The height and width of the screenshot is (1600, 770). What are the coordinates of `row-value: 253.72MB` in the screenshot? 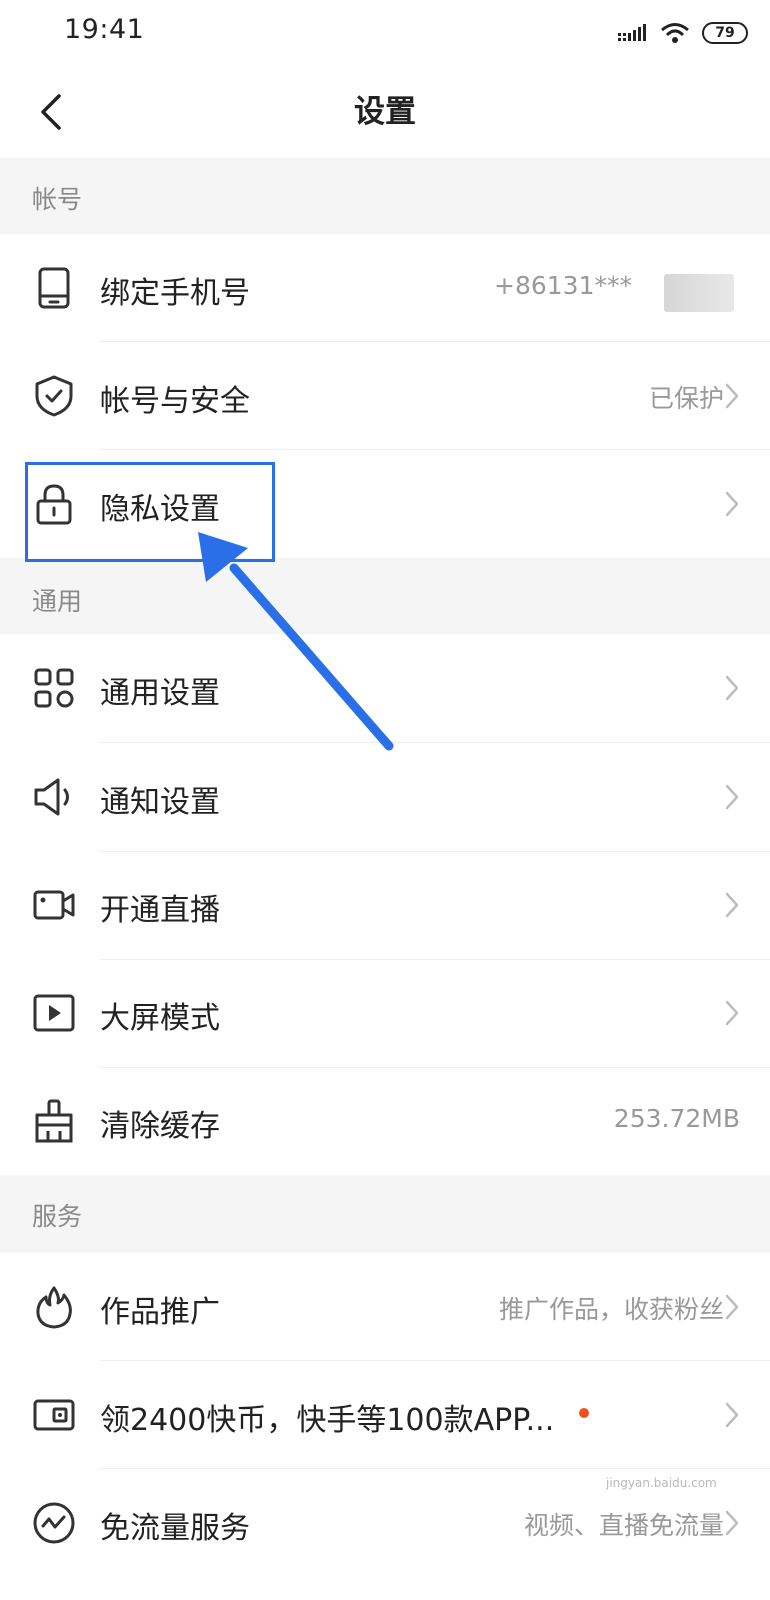 It's located at (676, 1118).